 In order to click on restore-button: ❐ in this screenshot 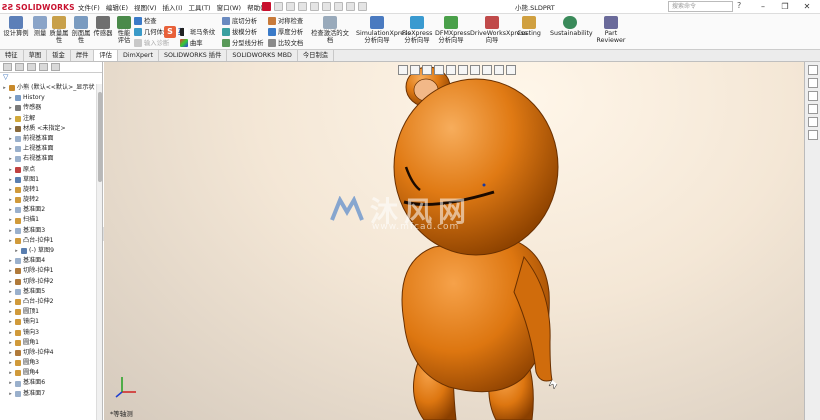, I will do `click(785, 7)`.